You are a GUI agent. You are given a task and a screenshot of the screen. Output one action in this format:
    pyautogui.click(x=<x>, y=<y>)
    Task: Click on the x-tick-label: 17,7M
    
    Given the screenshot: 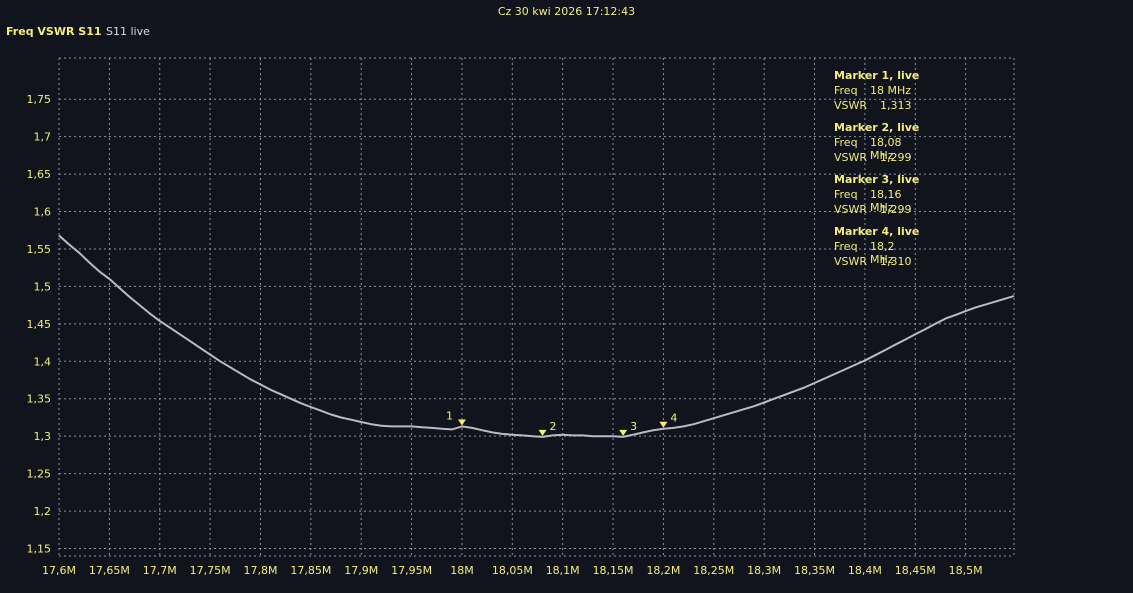 What is the action you would take?
    pyautogui.click(x=160, y=570)
    